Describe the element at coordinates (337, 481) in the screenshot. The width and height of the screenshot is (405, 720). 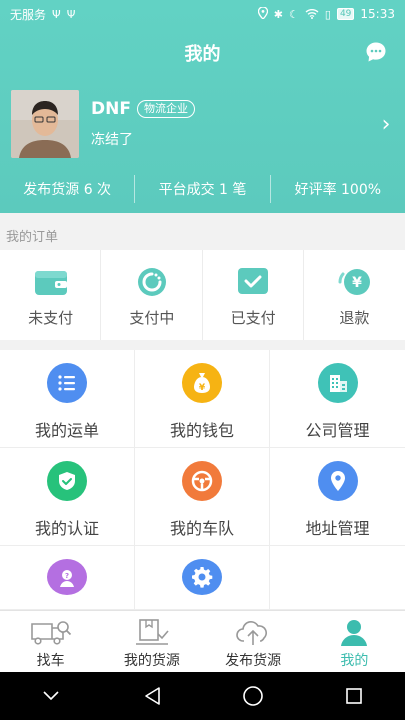
I see `location-pin-icon` at that location.